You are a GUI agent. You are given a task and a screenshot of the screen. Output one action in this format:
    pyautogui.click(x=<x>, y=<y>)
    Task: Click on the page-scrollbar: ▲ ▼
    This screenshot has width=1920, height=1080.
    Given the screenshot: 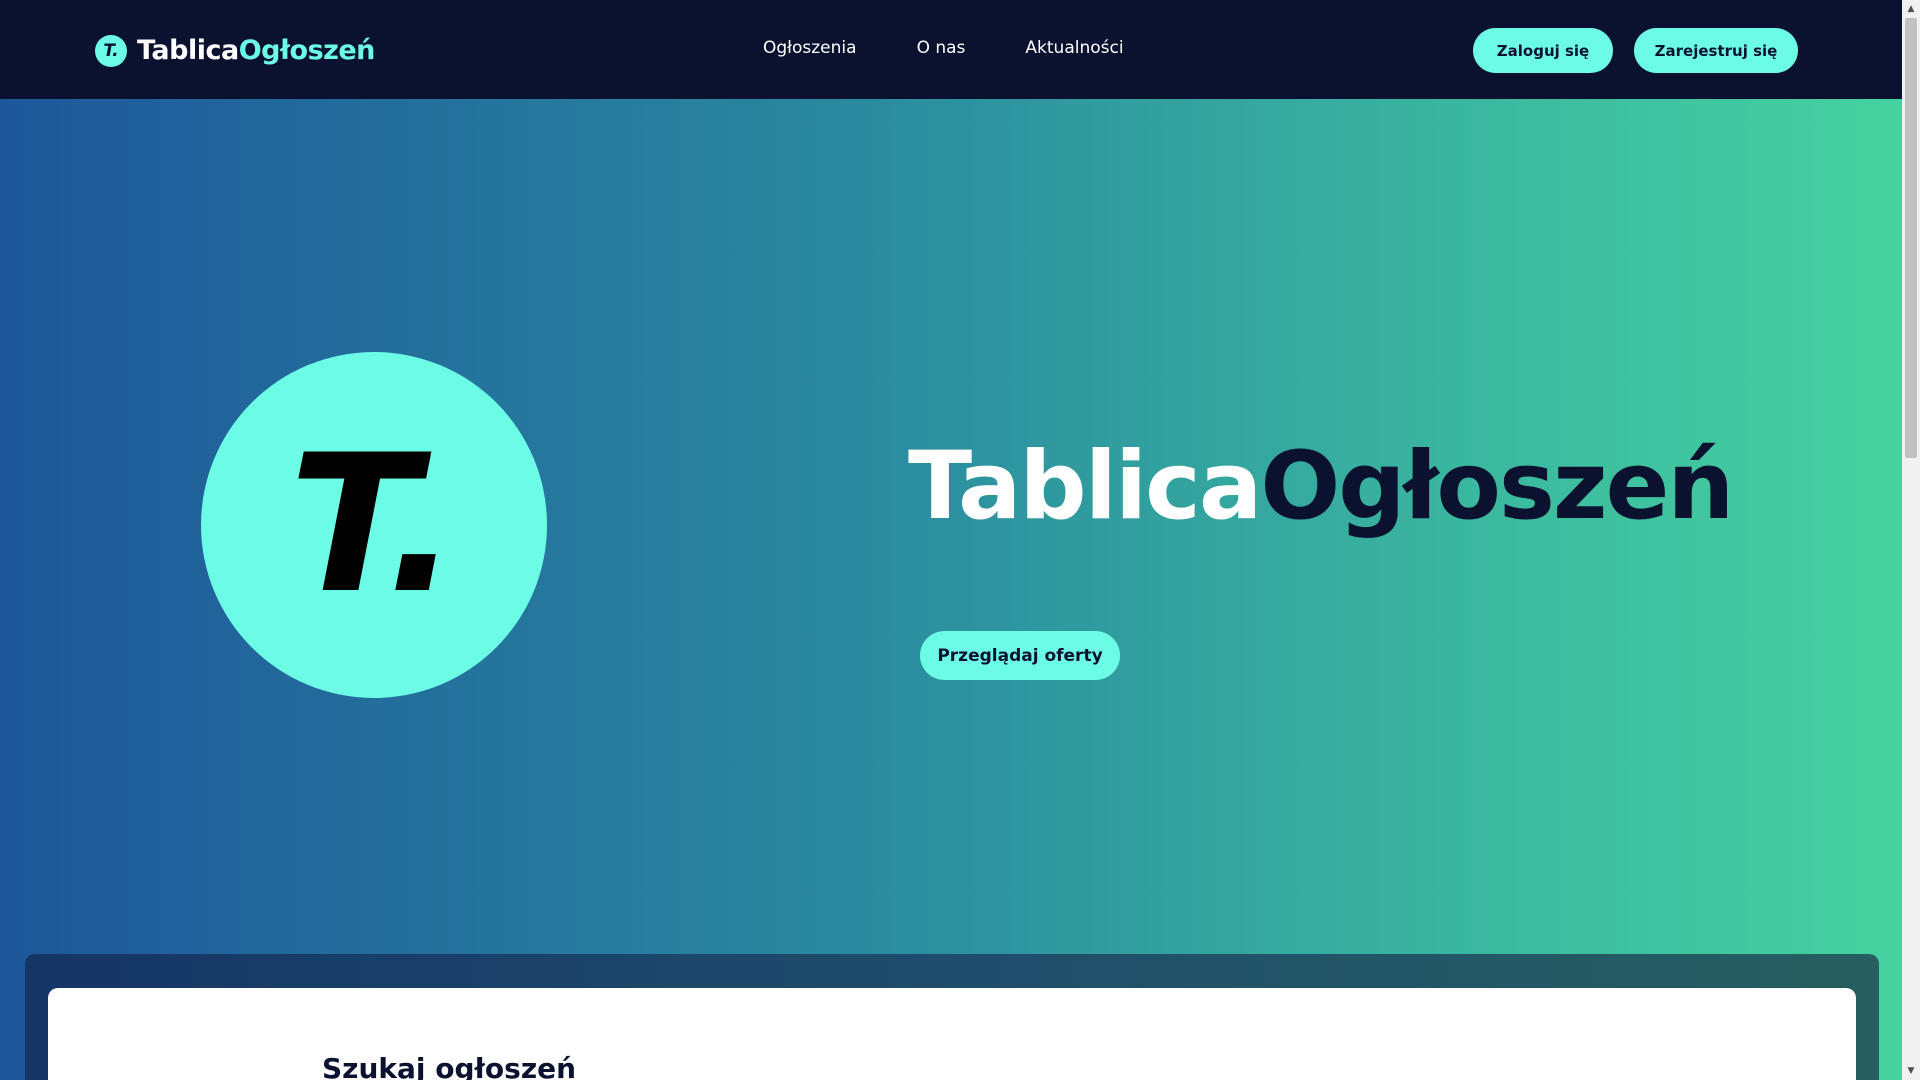 What is the action you would take?
    pyautogui.click(x=1911, y=540)
    